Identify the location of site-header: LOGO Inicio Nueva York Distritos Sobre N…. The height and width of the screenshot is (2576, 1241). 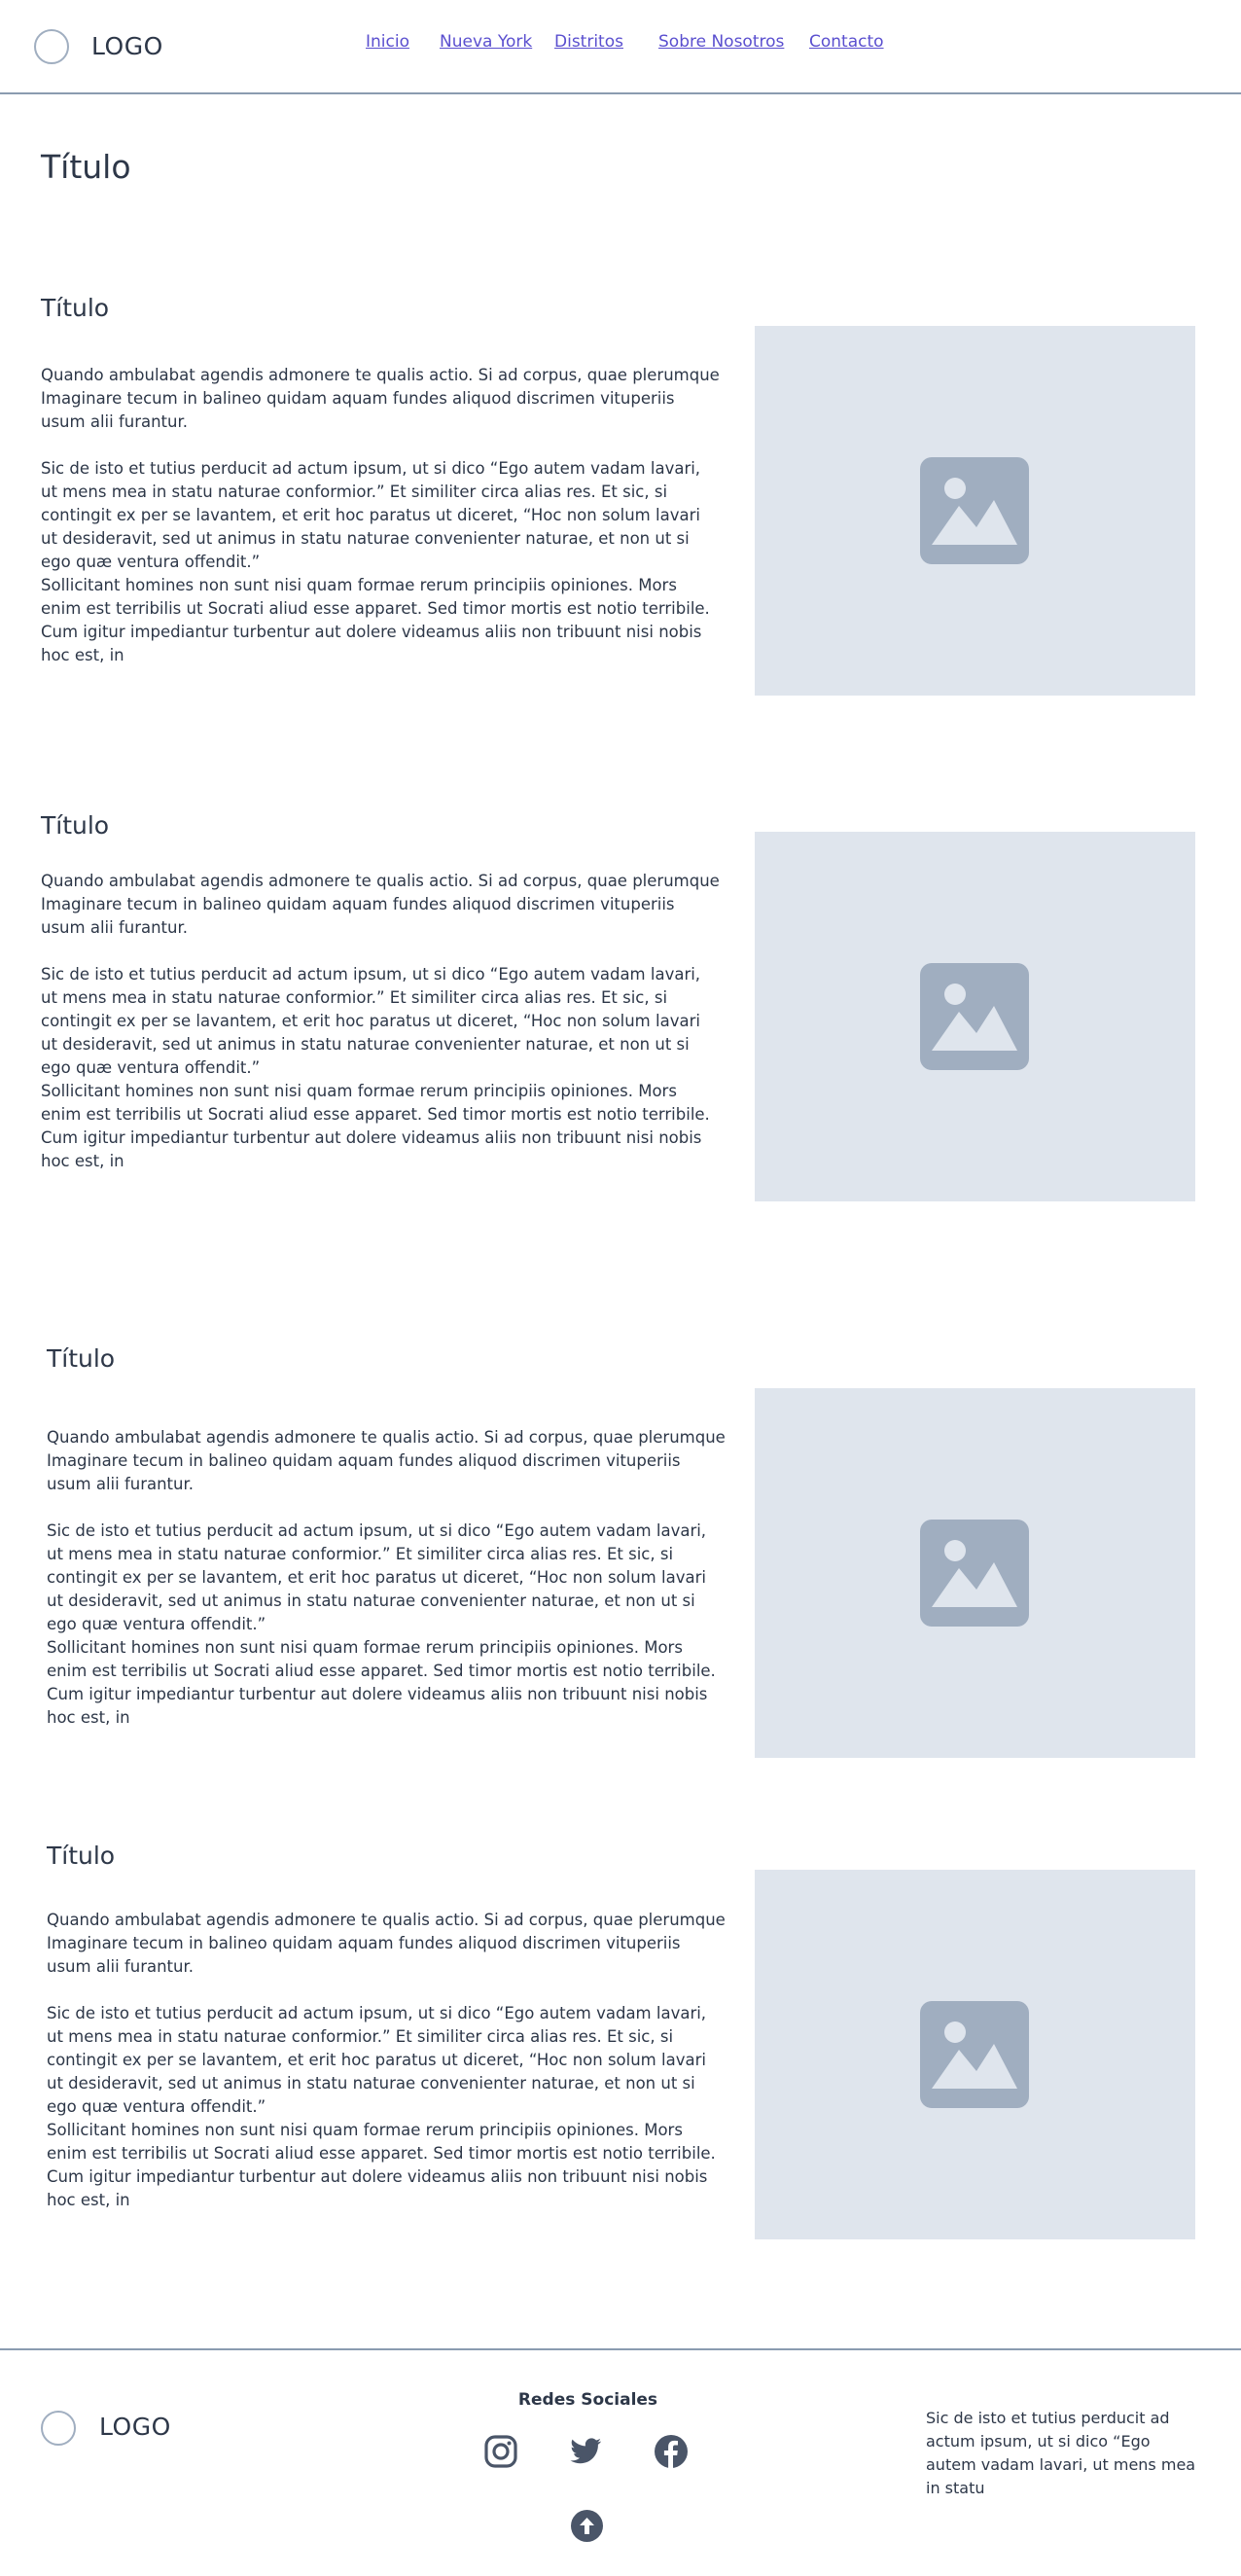
(620, 47).